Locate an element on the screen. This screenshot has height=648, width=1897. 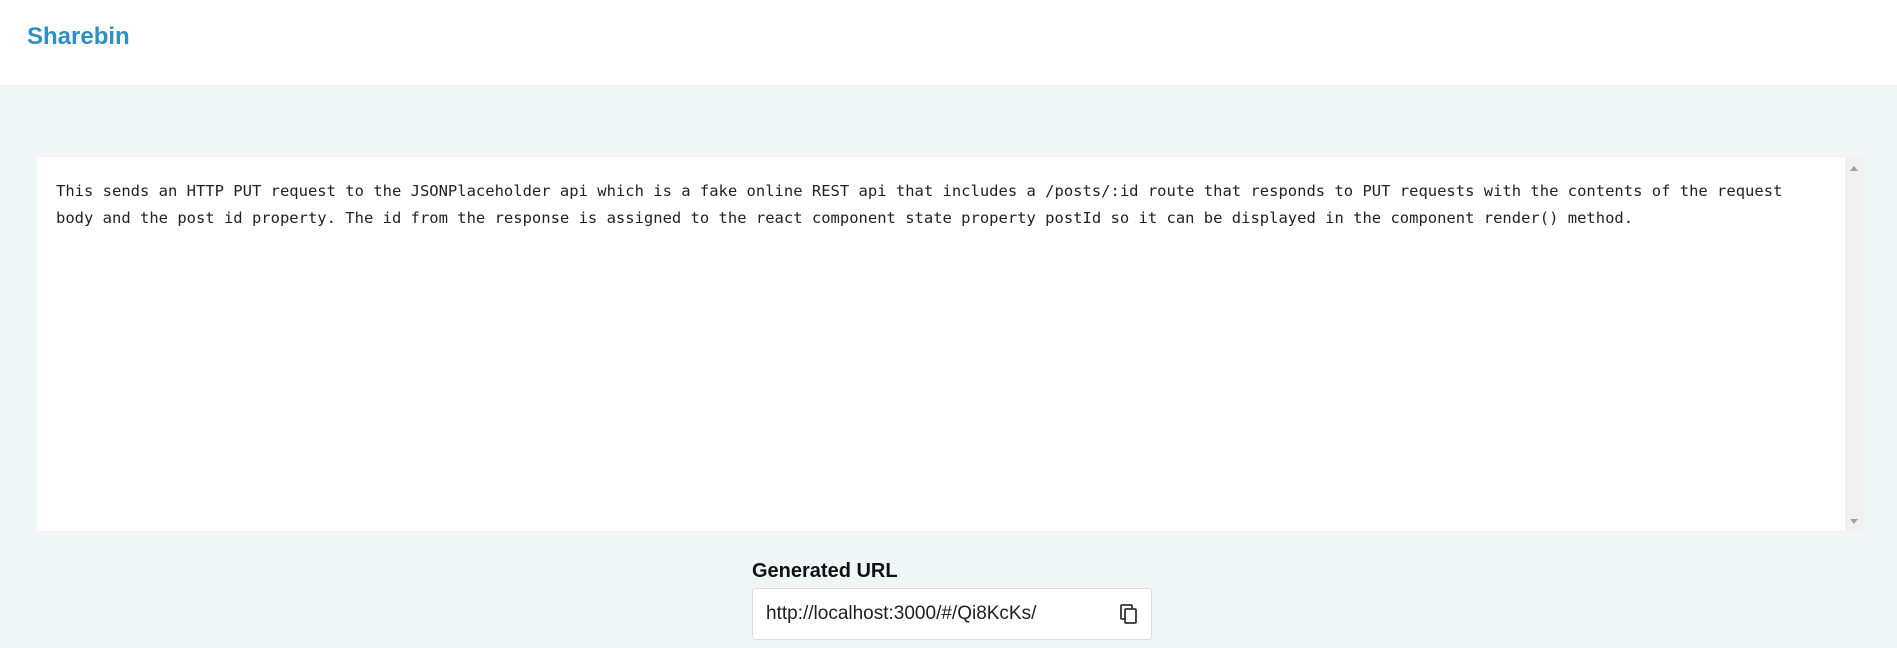
editor-scrollbar is located at coordinates (1854, 344).